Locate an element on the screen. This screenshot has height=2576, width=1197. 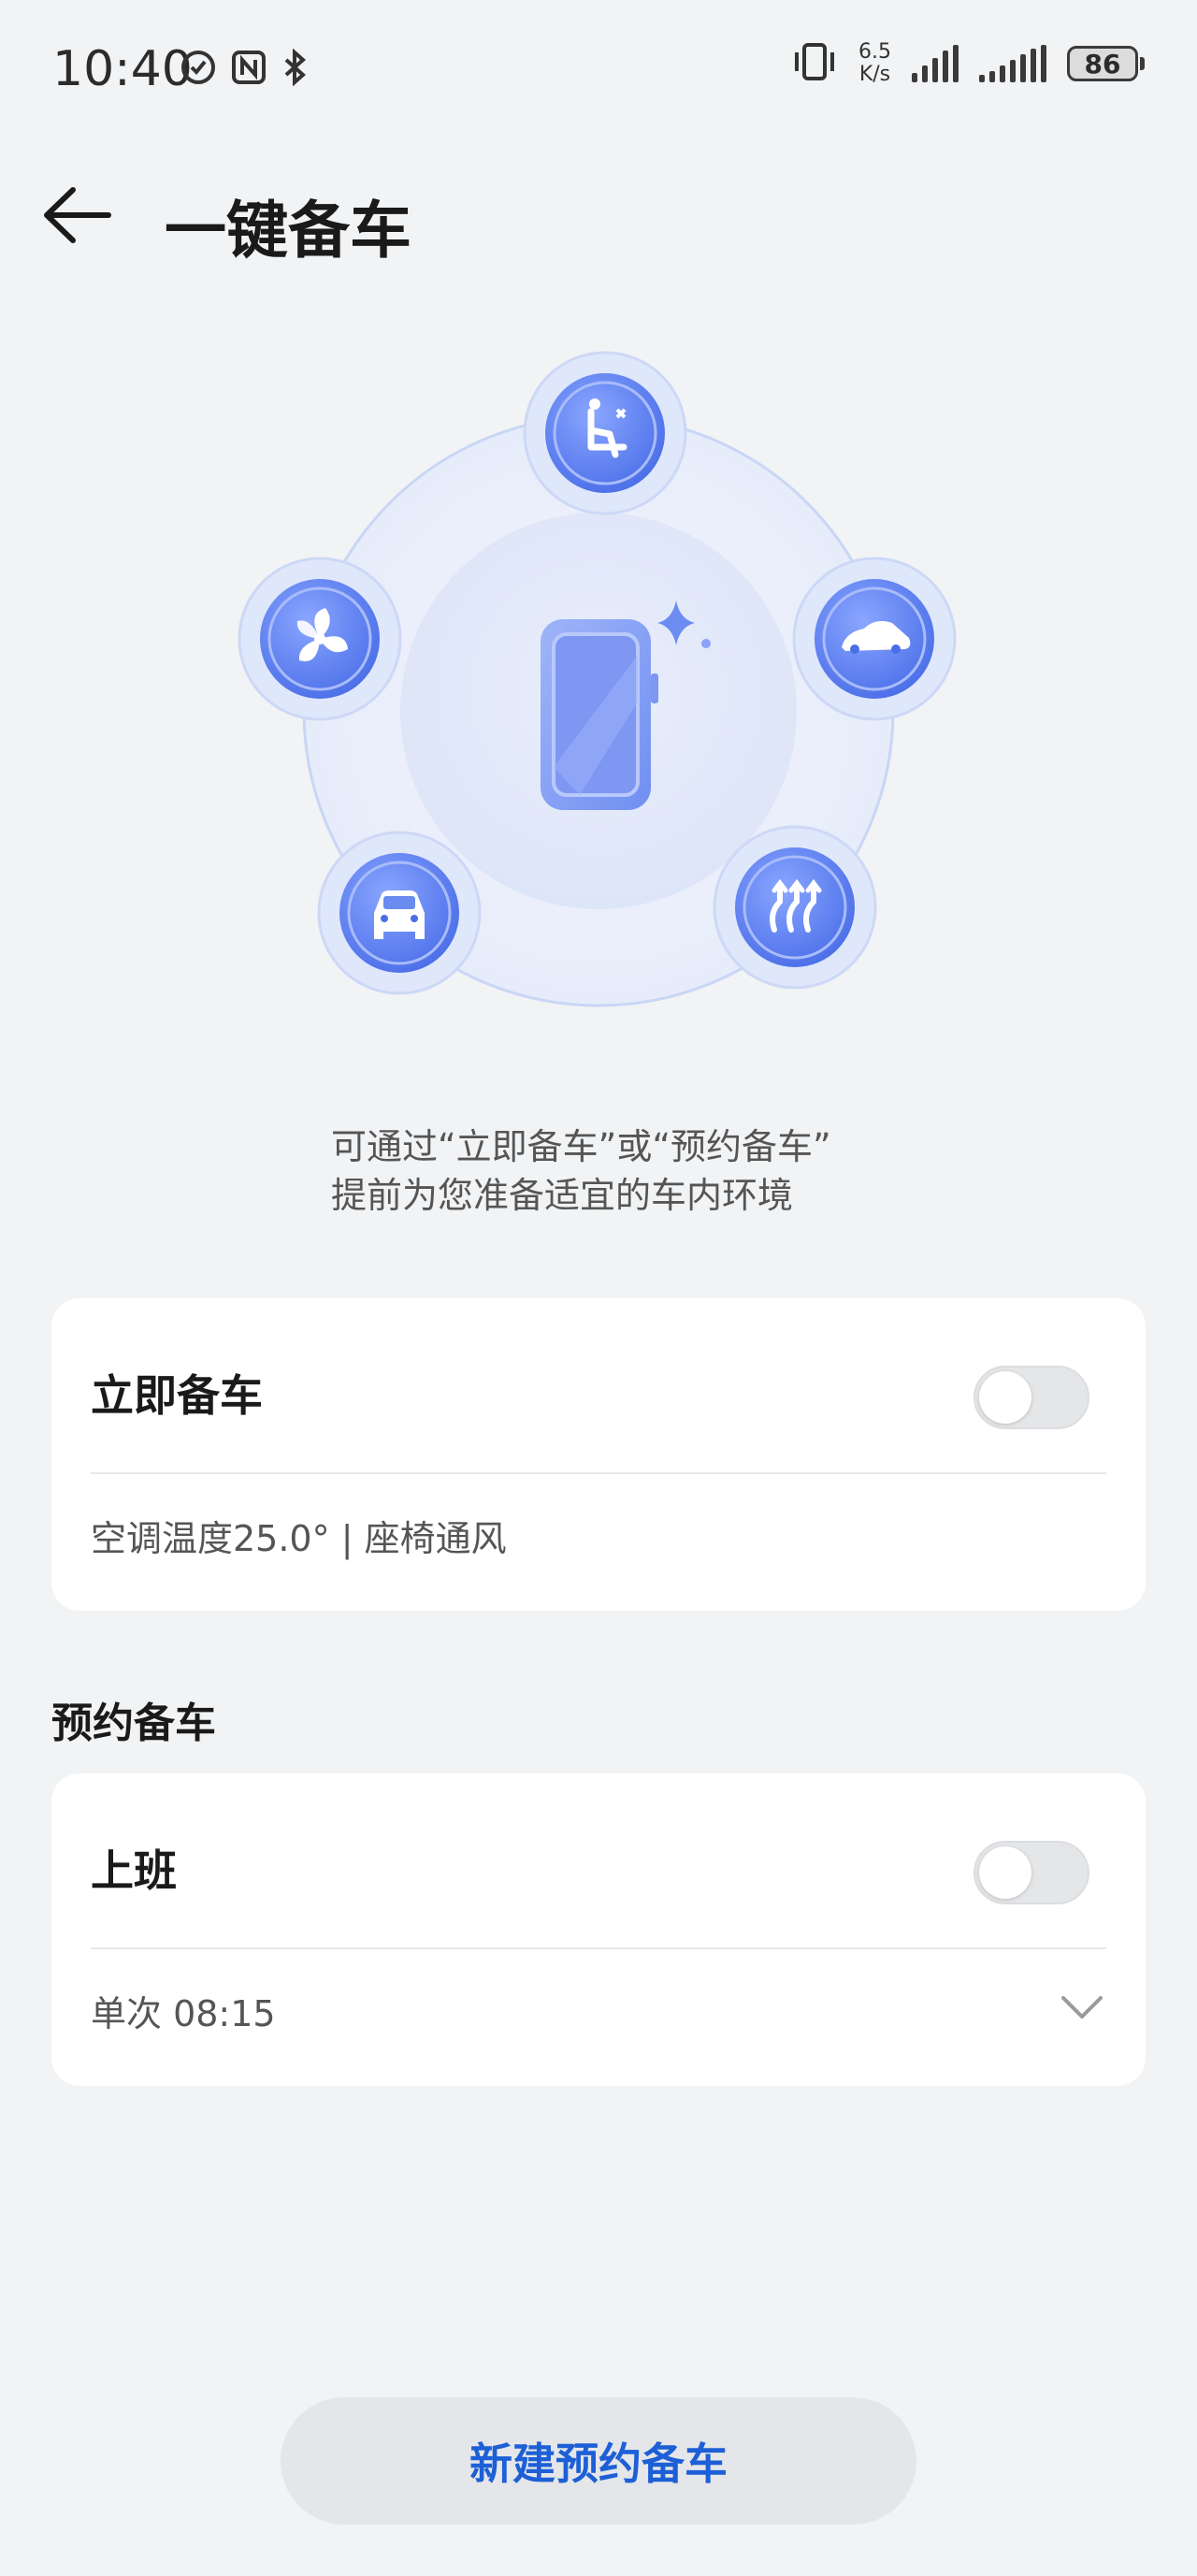
bluetooth-icon is located at coordinates (295, 71).